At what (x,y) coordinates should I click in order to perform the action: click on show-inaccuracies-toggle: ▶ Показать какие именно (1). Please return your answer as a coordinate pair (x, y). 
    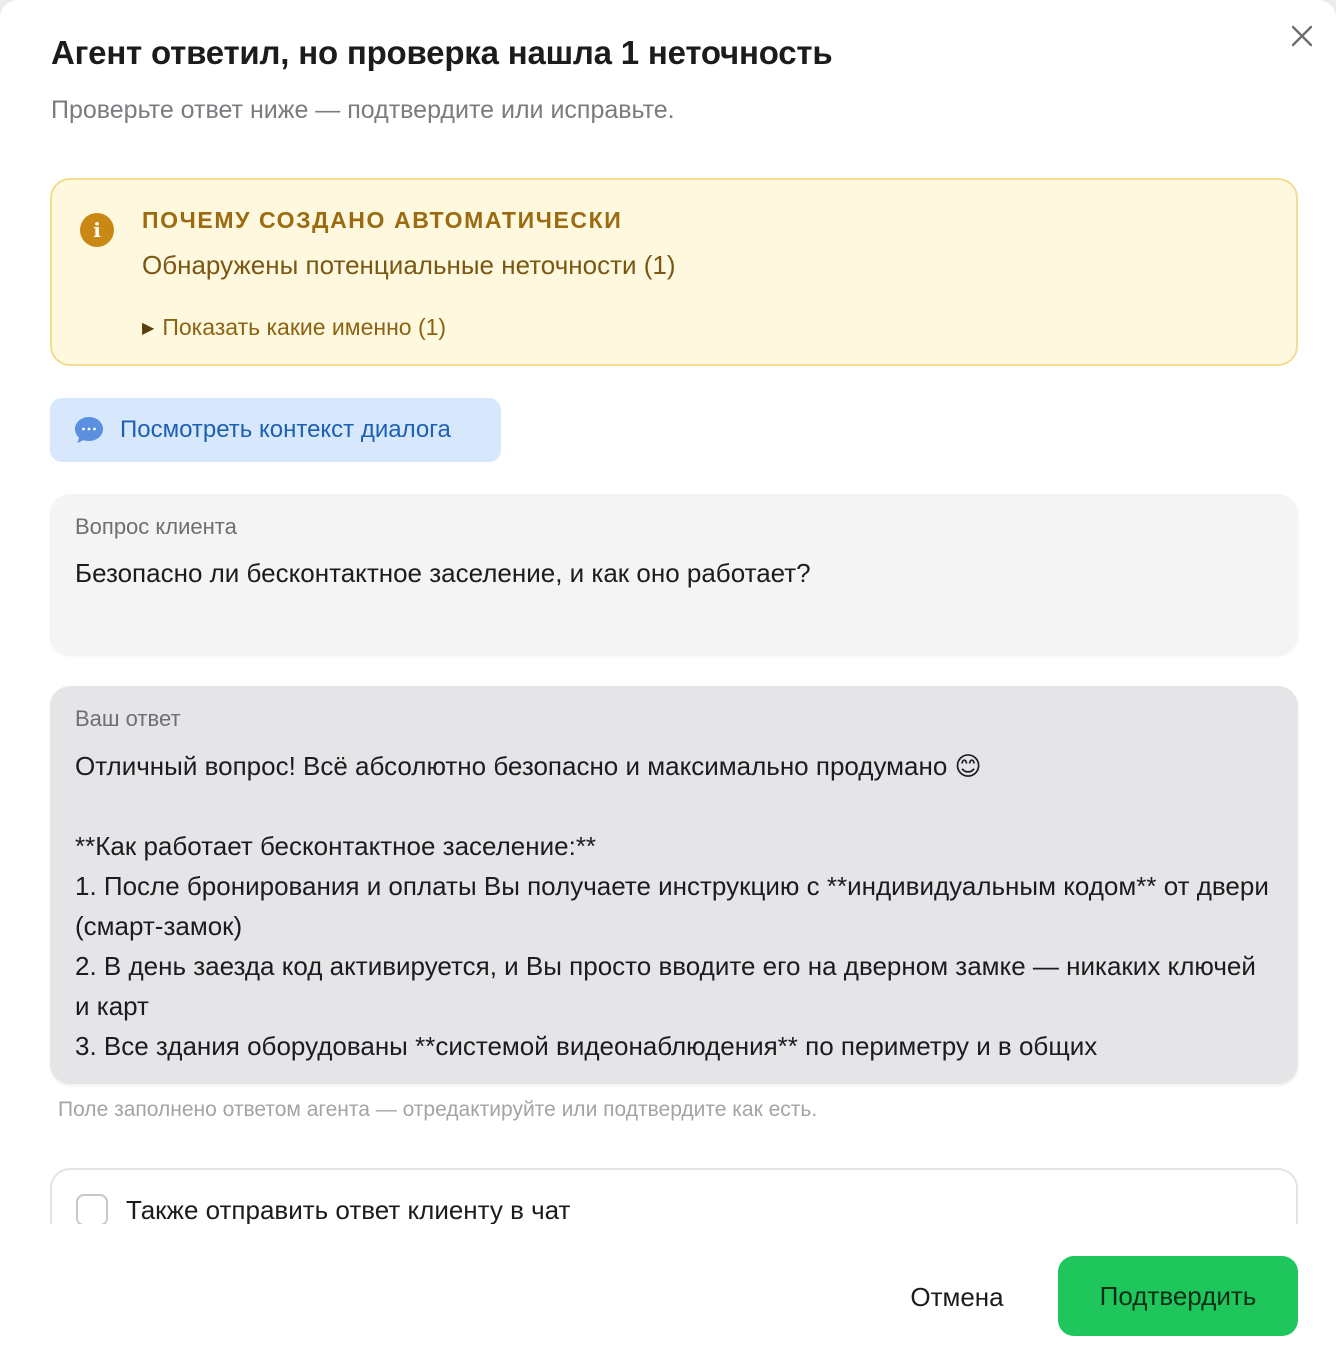
    Looking at the image, I should click on (294, 327).